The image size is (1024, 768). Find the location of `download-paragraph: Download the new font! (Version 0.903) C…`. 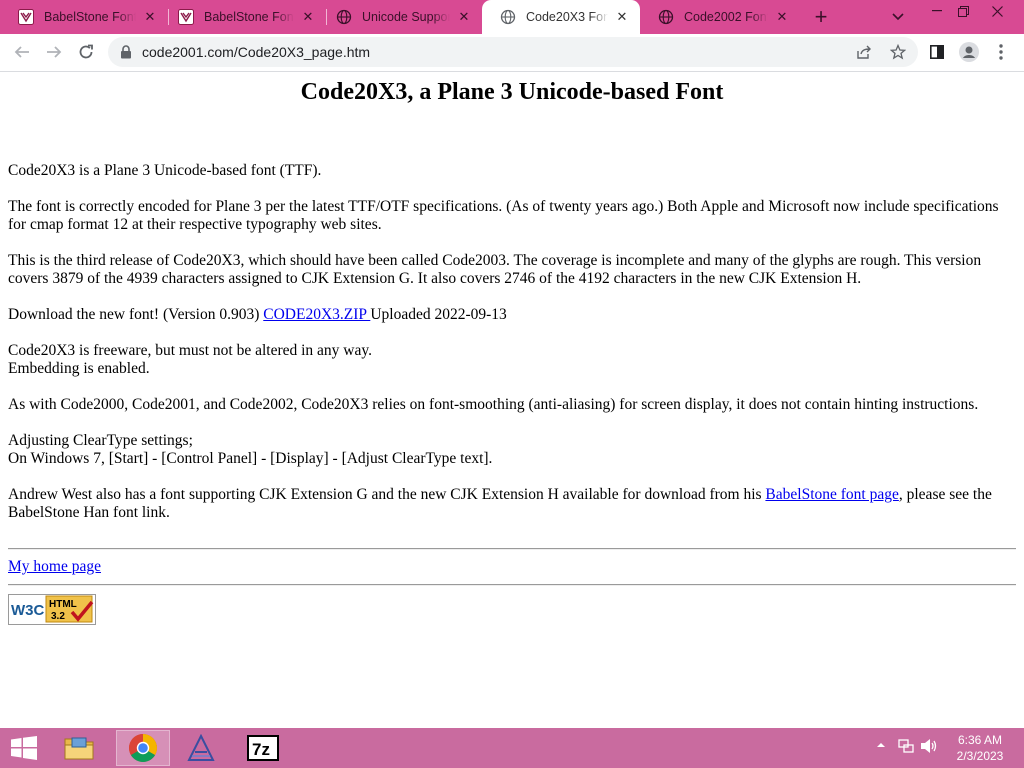

download-paragraph: Download the new font! (Version 0.903) C… is located at coordinates (512, 315).